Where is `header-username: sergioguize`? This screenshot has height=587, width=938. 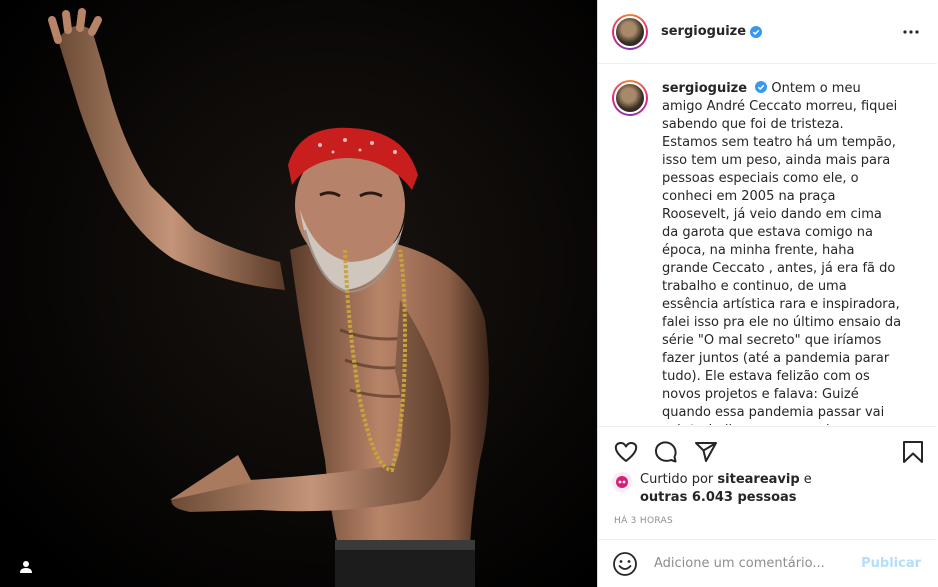
header-username: sergioguize is located at coordinates (703, 31).